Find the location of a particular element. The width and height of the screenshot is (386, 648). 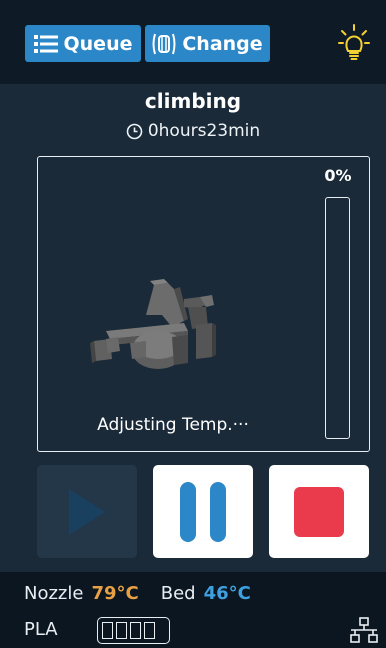

job-name: climbing is located at coordinates (193, 101).